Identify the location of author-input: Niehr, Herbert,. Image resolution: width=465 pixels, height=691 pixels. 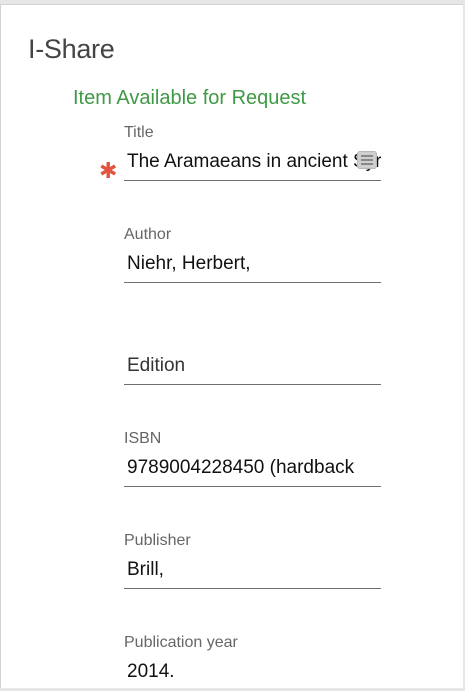
(252, 266).